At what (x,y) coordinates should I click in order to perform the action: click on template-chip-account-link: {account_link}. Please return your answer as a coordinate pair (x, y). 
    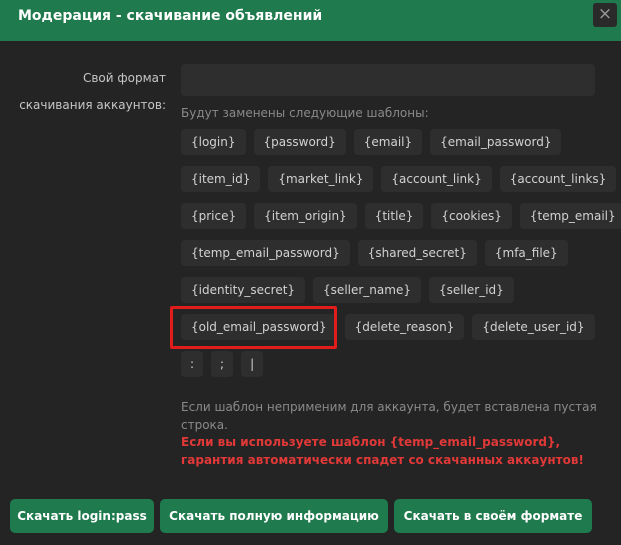
    Looking at the image, I should click on (436, 179).